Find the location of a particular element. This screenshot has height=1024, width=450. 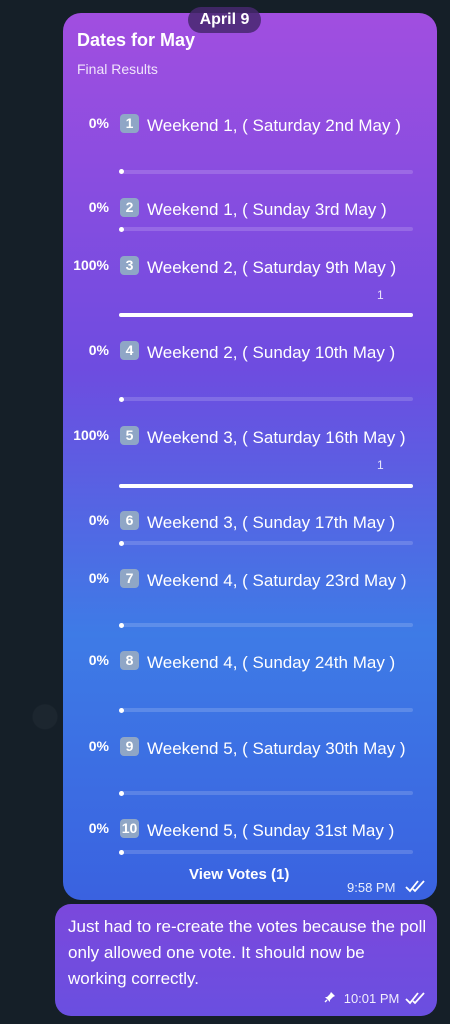

option-label: Weekend 5, ( Sunday 31st May ) is located at coordinates (271, 830).